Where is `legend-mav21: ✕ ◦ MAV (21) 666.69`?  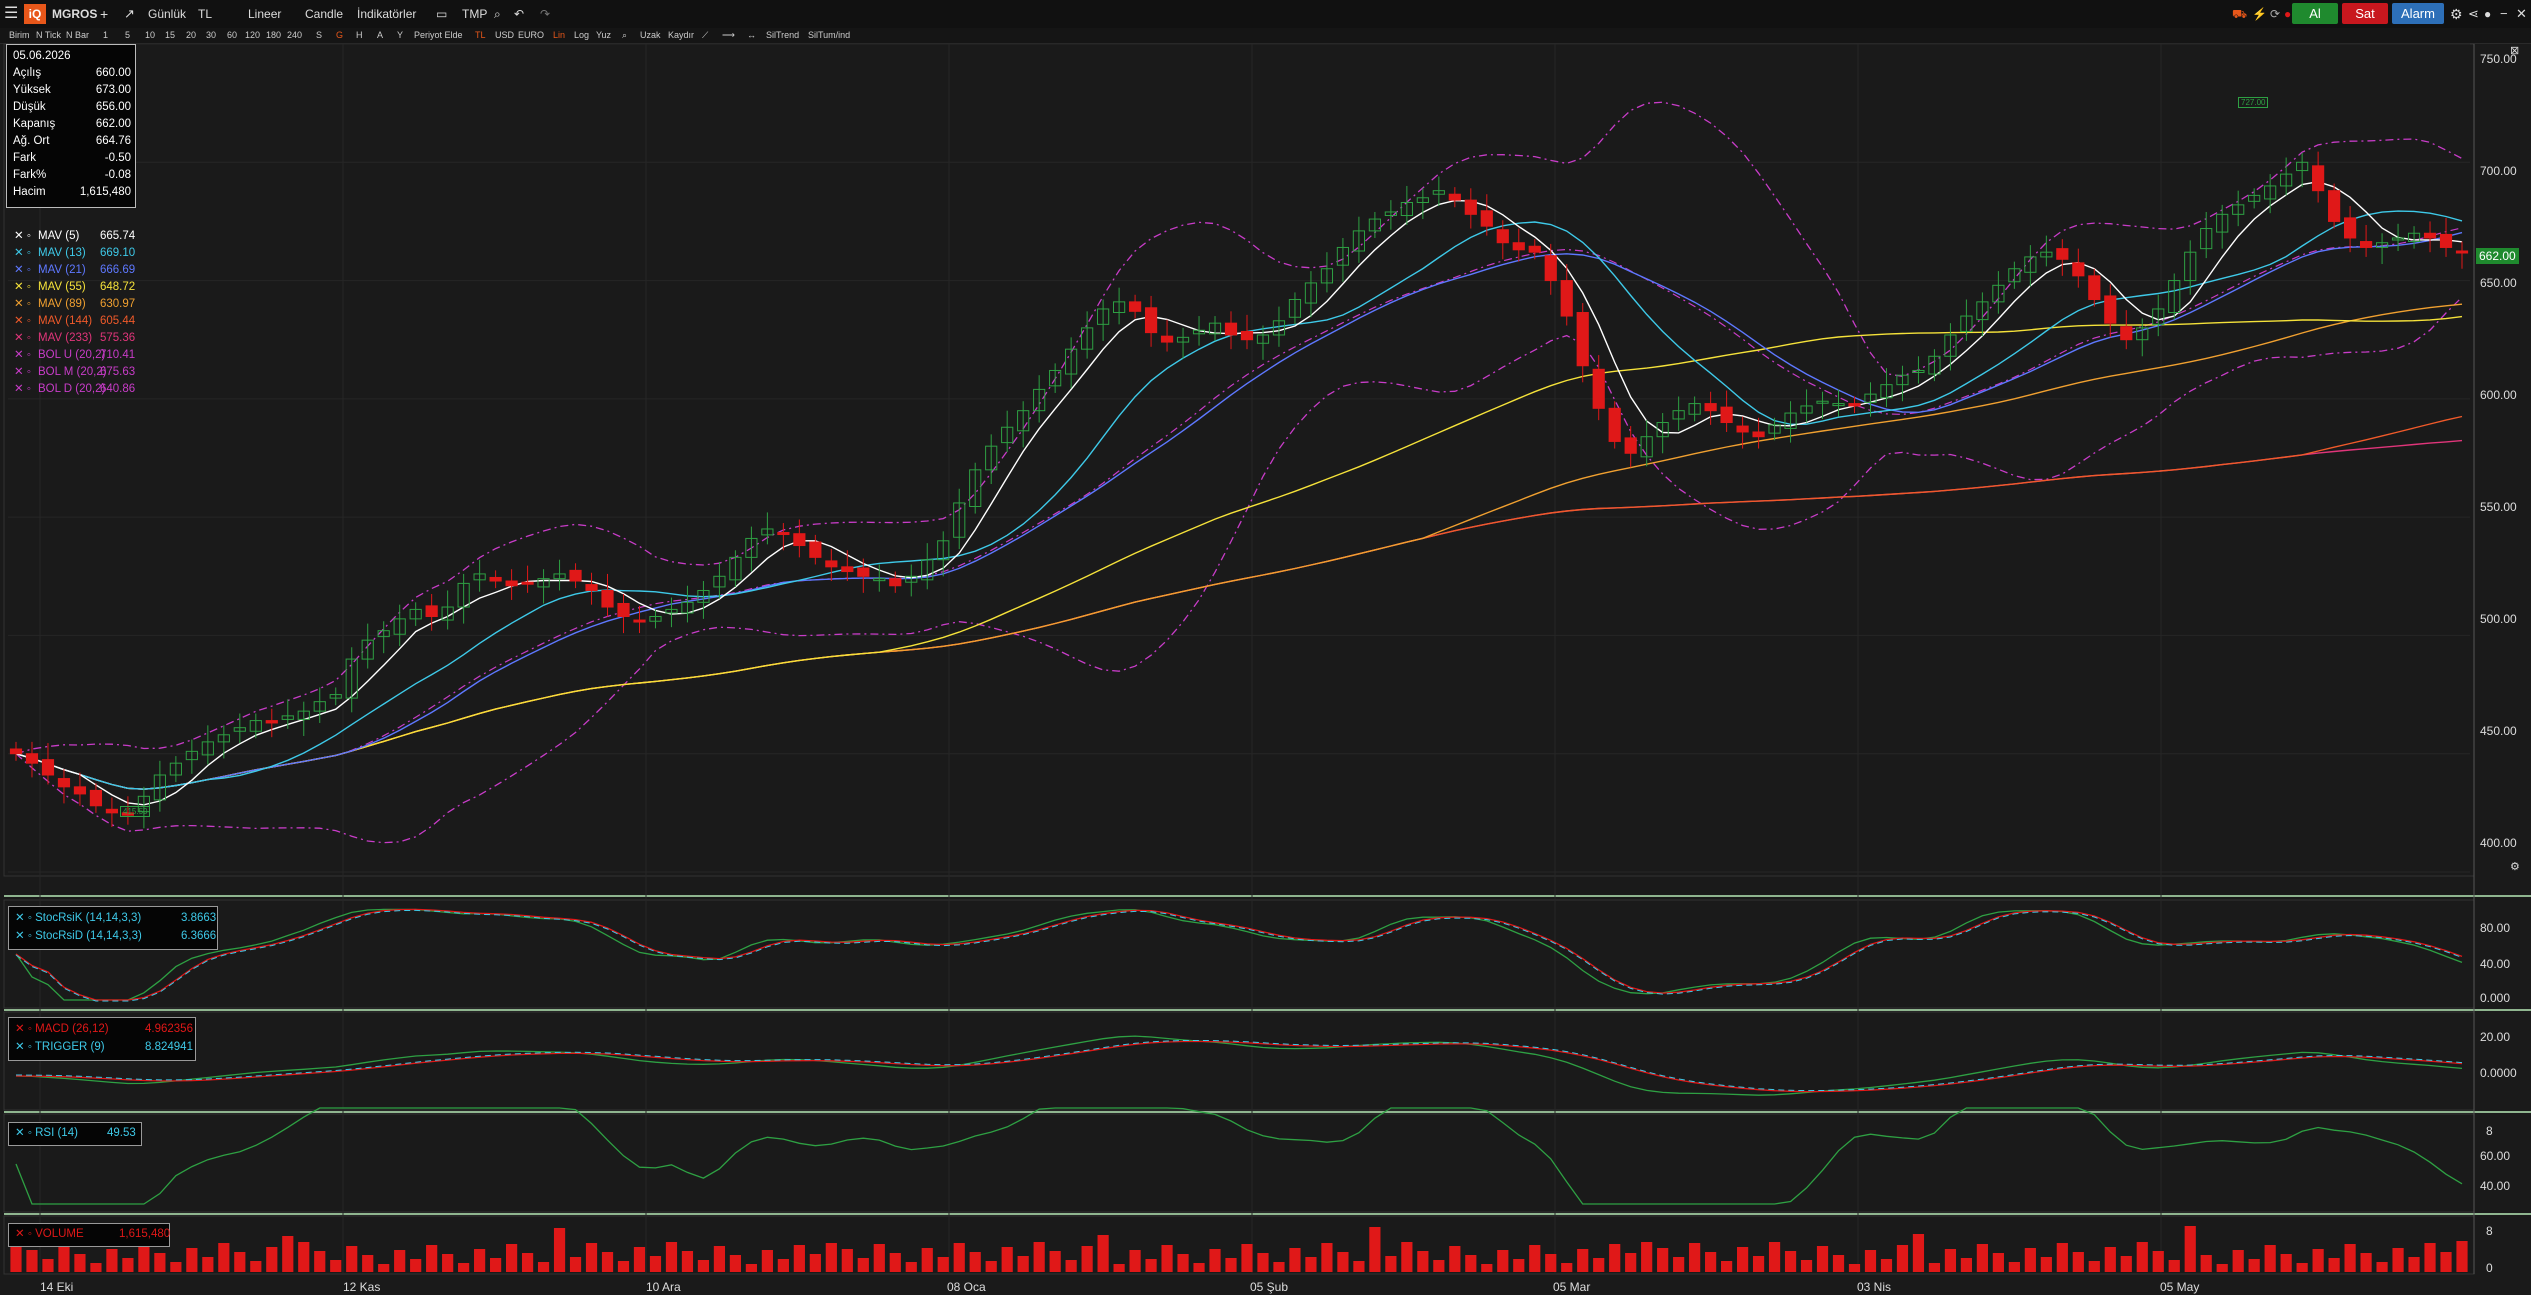
legend-mav21: ✕ ◦ MAV (21) 666.69 is located at coordinates (74, 270).